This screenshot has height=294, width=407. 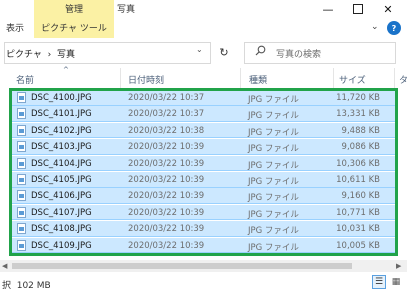 I want to click on scroll-left-icon: ◀, so click(x=4, y=266).